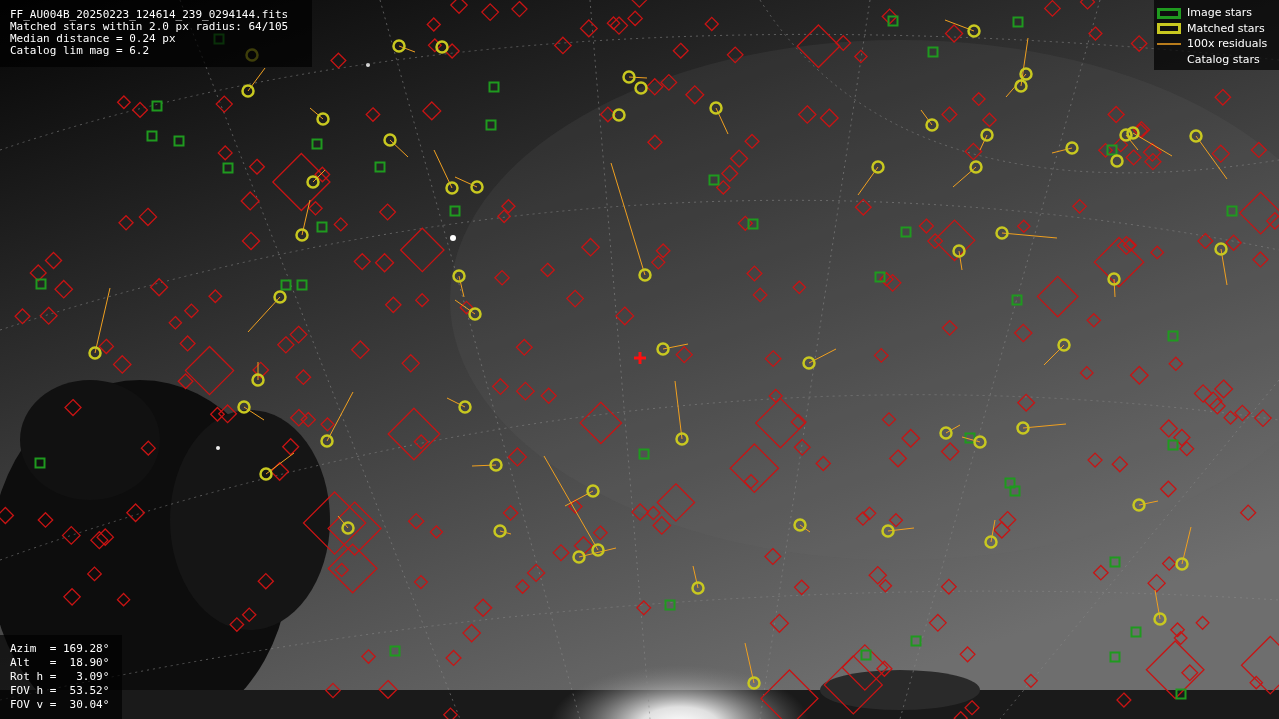 Image resolution: width=1279 pixels, height=719 pixels. Describe the element at coordinates (60, 691) in the screenshot. I see `pointing-text: FOV h = 53.52°` at that location.